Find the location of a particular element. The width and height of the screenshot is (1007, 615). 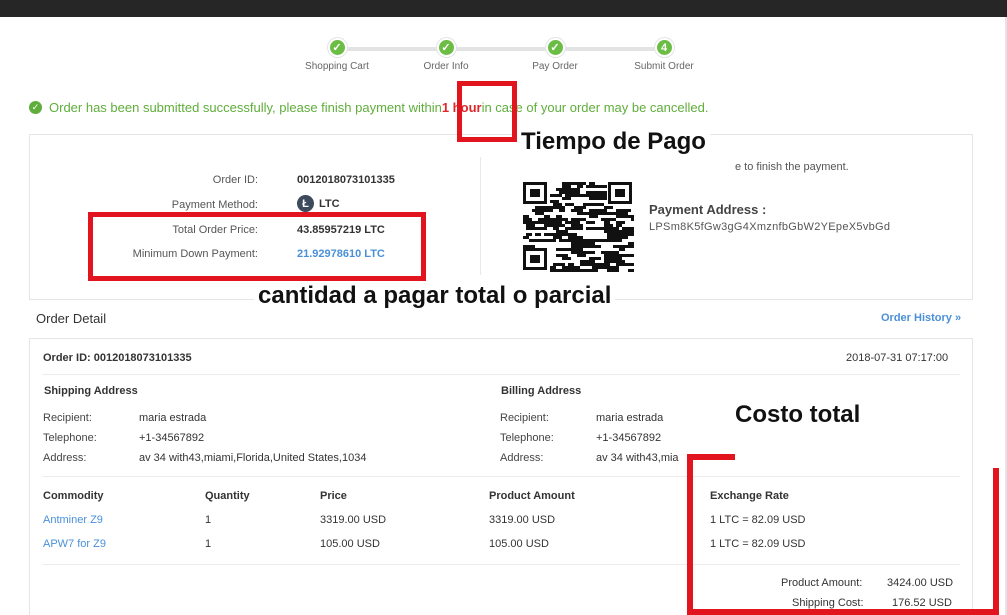

annotation-pay-time: Tiempo de Pago is located at coordinates (613, 142).